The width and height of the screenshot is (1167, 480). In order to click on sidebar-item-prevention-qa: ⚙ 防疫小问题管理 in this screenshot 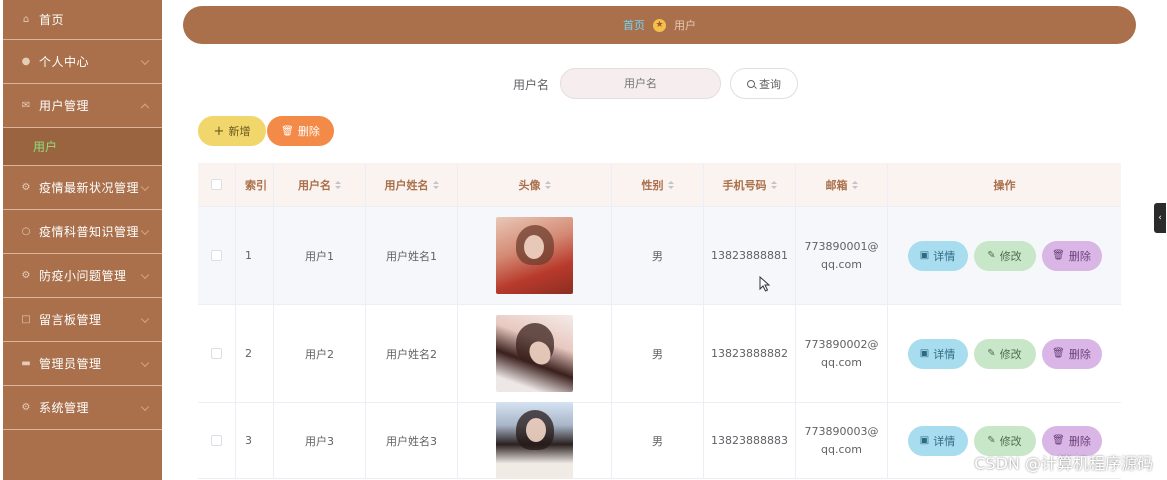, I will do `click(82, 276)`.